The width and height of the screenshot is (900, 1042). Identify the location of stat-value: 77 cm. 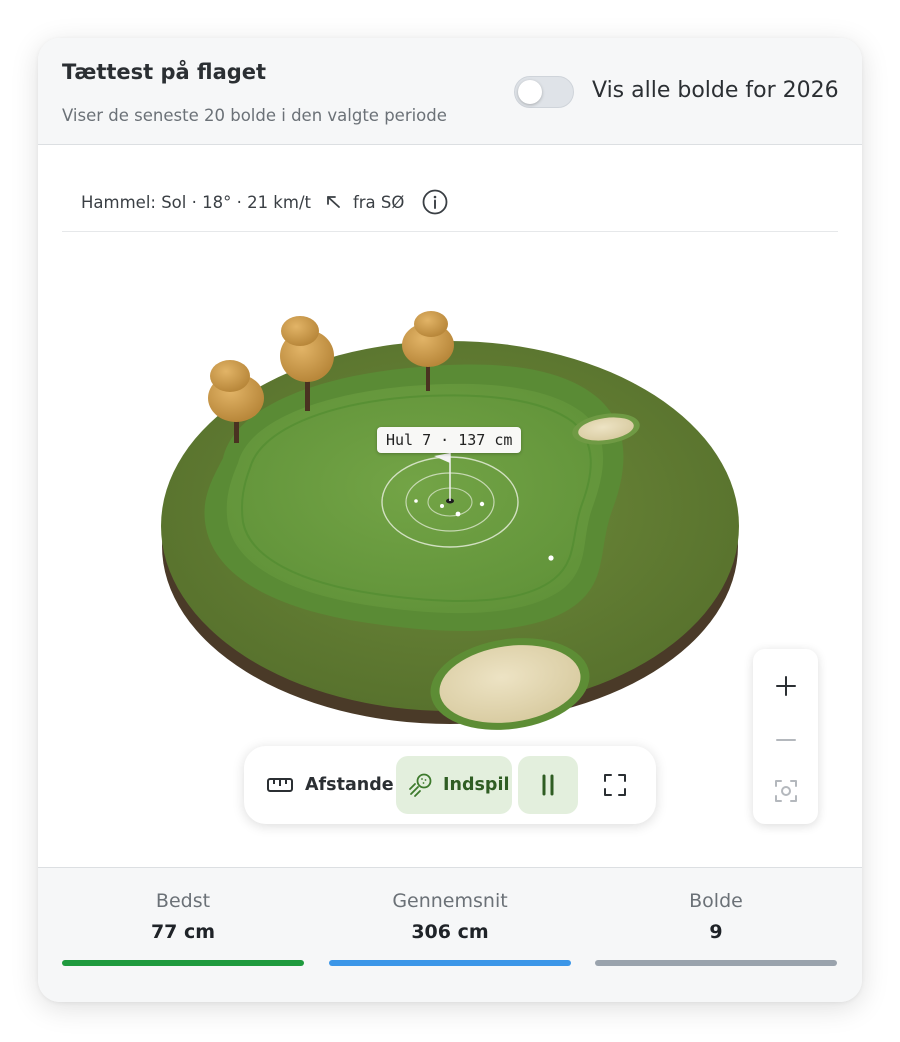
(183, 932).